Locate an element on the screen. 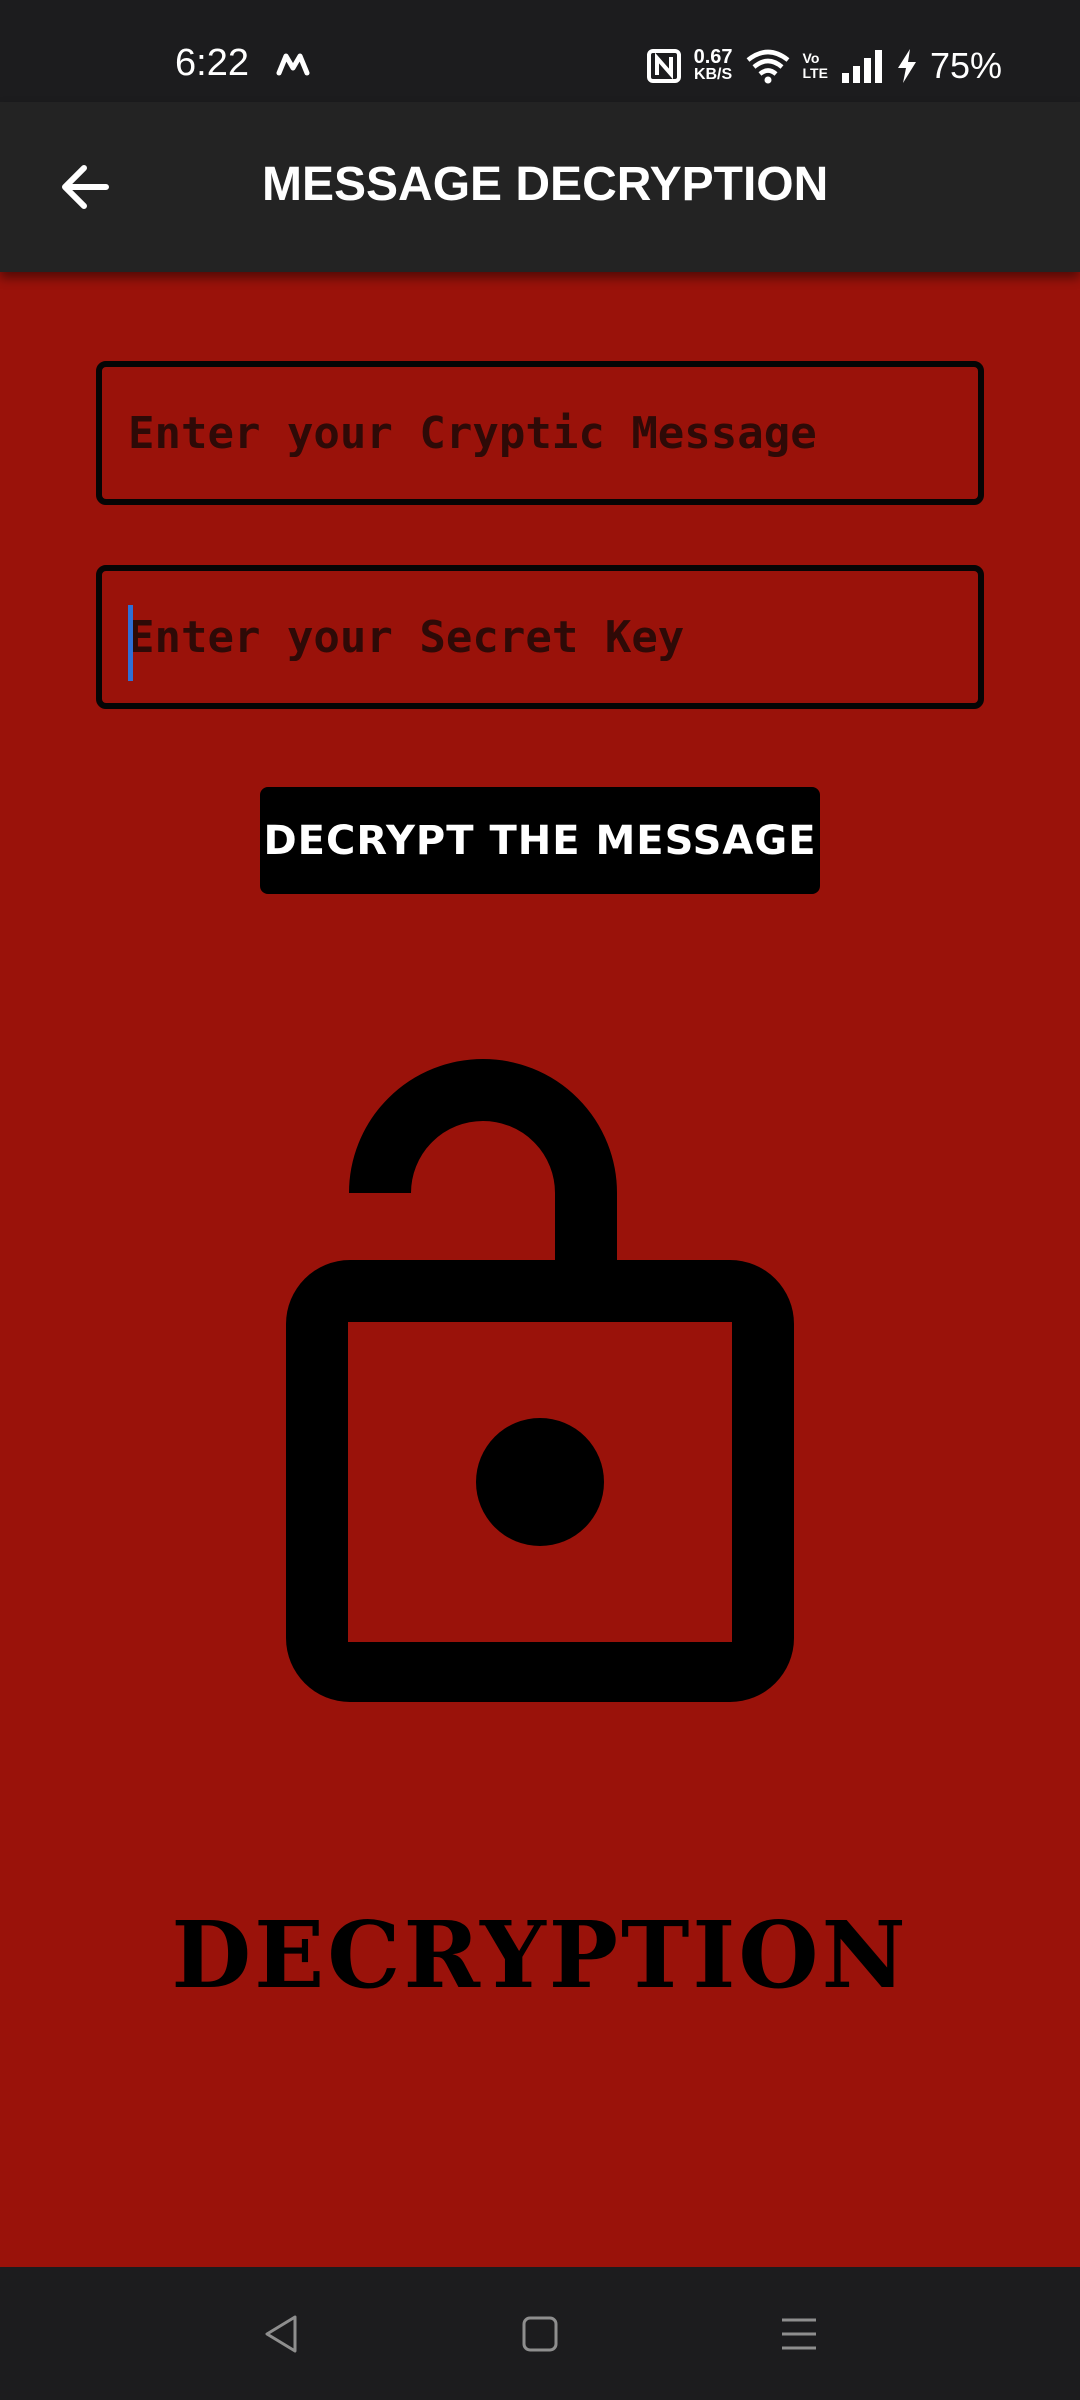 The width and height of the screenshot is (1080, 2400). text-cursor is located at coordinates (130, 643).